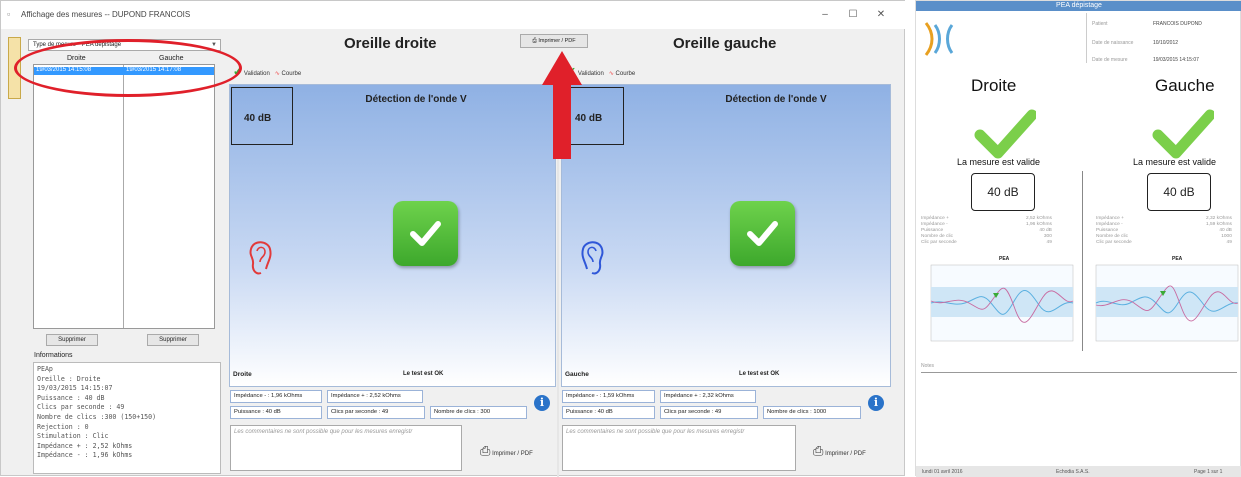 The width and height of the screenshot is (1241, 477). What do you see at coordinates (1100, 24) in the screenshot?
I see `patient-label: Patient` at bounding box center [1100, 24].